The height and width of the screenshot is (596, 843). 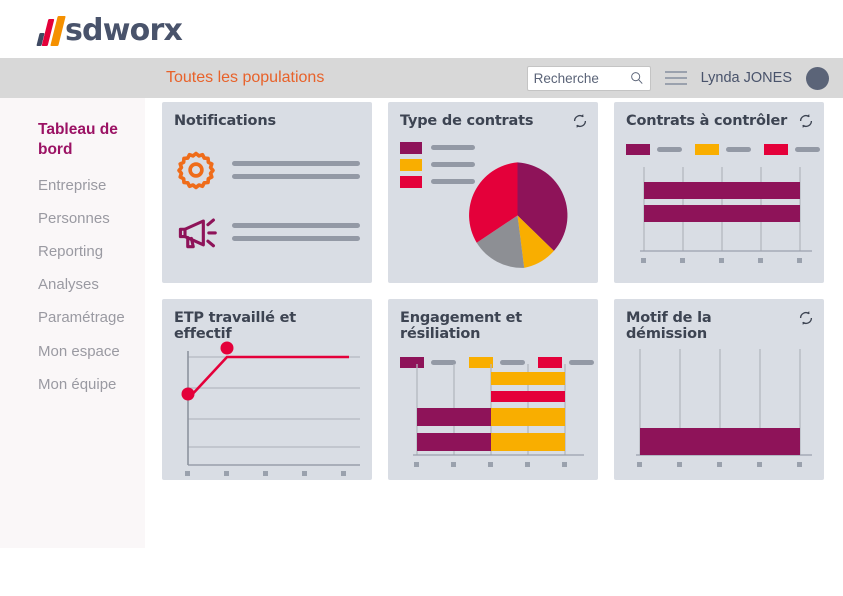 I want to click on card-type-de-contrats: Type de contrats, so click(x=493, y=192).